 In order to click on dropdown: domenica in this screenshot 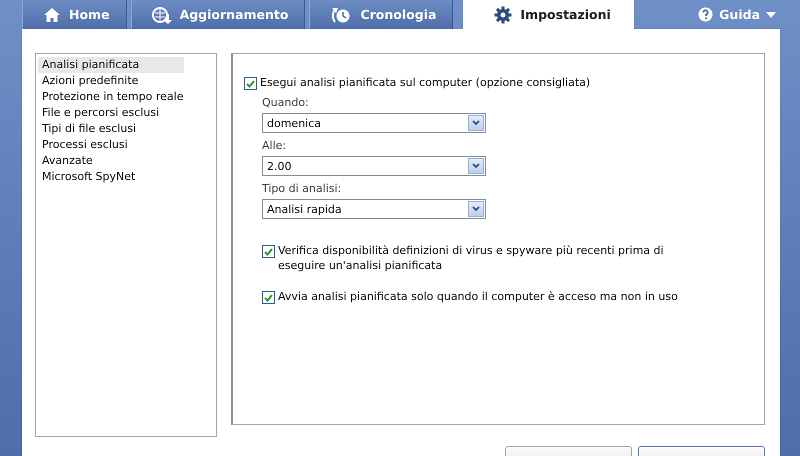, I will do `click(374, 123)`.